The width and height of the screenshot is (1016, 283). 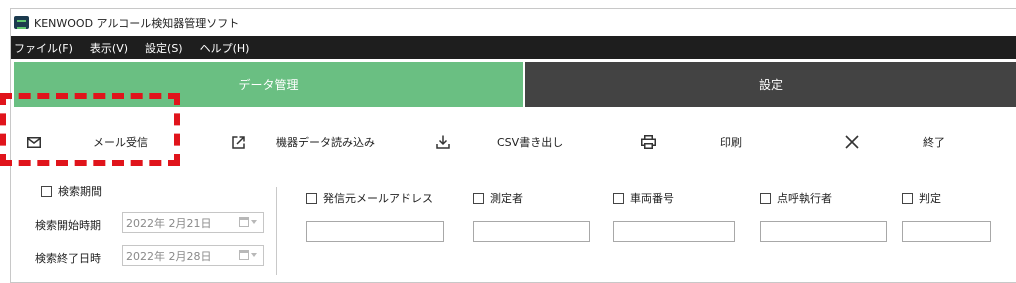 I want to click on menu-view: 表示(V), so click(x=109, y=48).